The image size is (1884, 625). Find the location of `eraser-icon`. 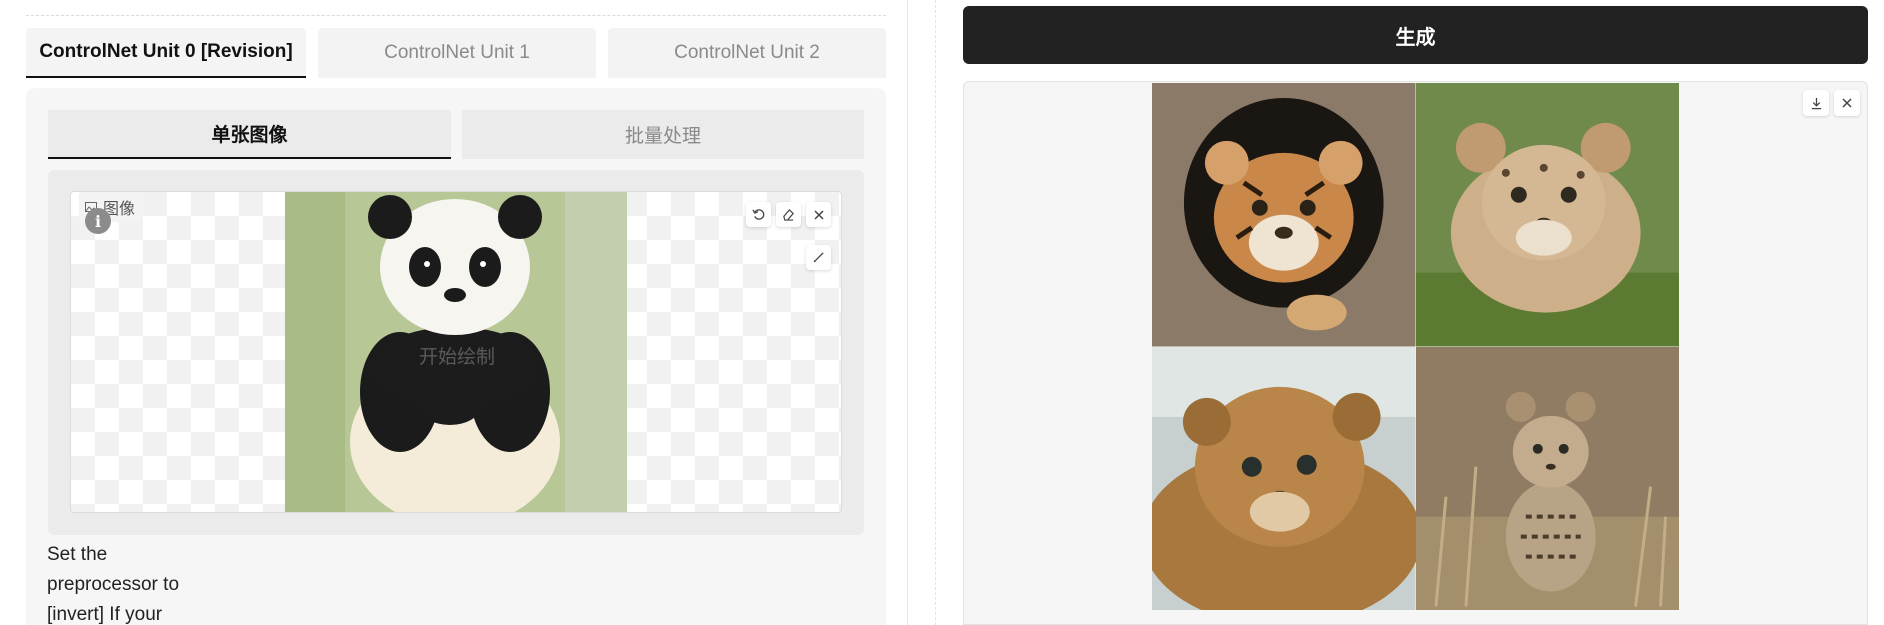

eraser-icon is located at coordinates (788, 214).